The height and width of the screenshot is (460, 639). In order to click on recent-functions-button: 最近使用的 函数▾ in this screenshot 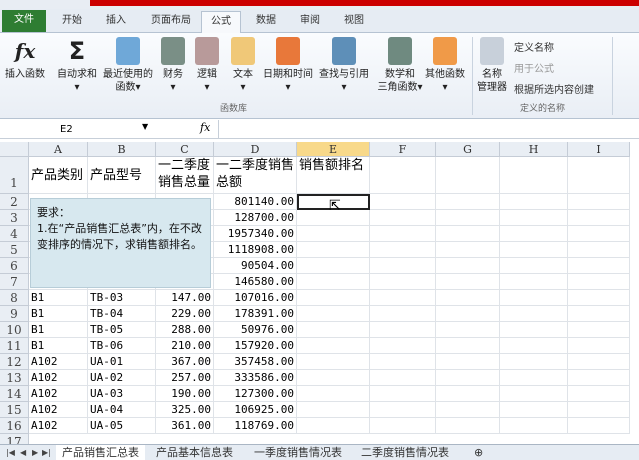, I will do `click(128, 65)`.